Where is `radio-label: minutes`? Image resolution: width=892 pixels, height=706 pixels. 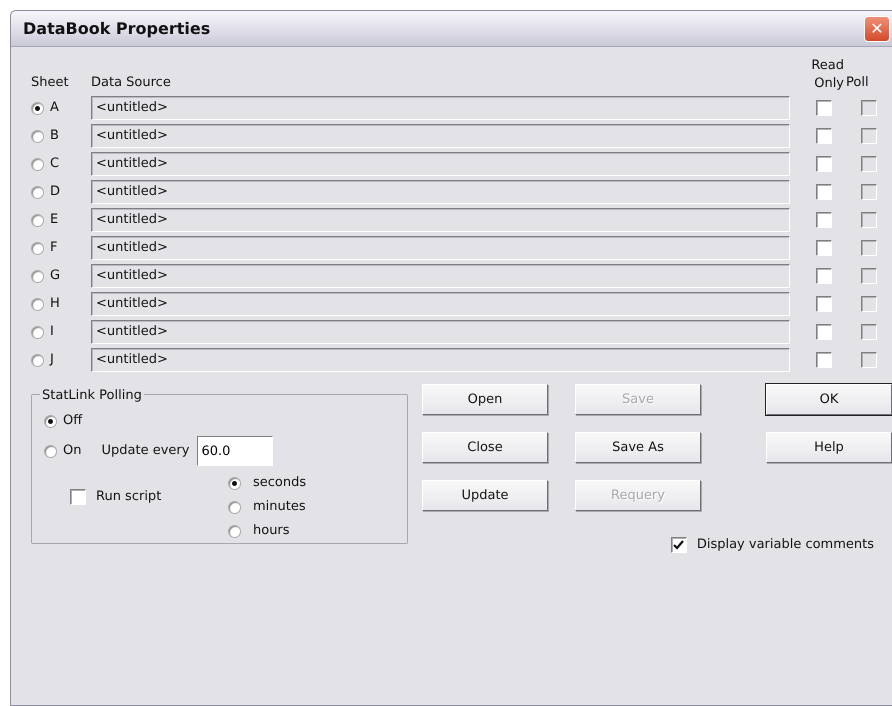
radio-label: minutes is located at coordinates (279, 507).